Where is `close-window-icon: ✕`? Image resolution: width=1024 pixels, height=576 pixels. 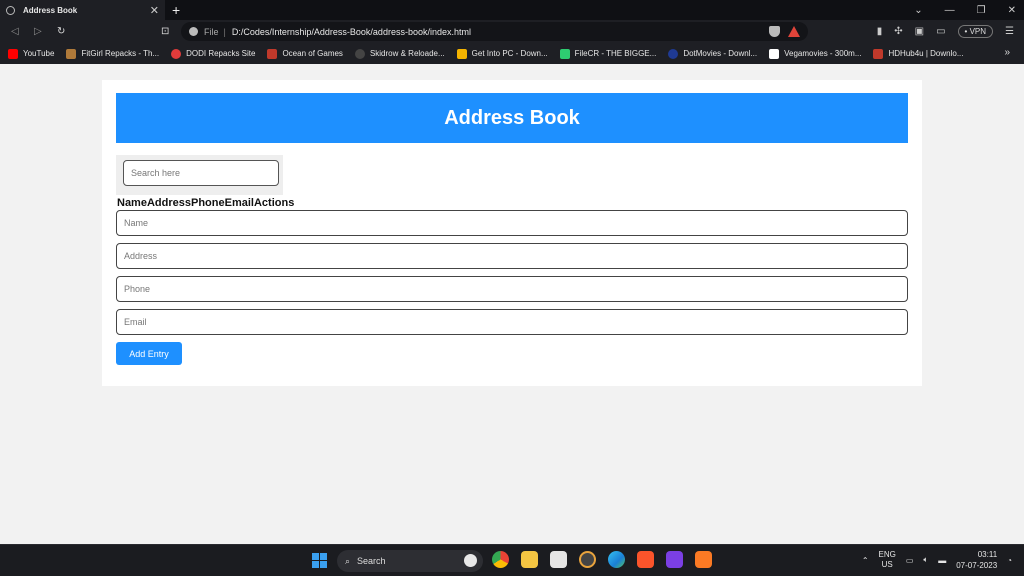
close-window-icon: ✕ is located at coordinates (1012, 10).